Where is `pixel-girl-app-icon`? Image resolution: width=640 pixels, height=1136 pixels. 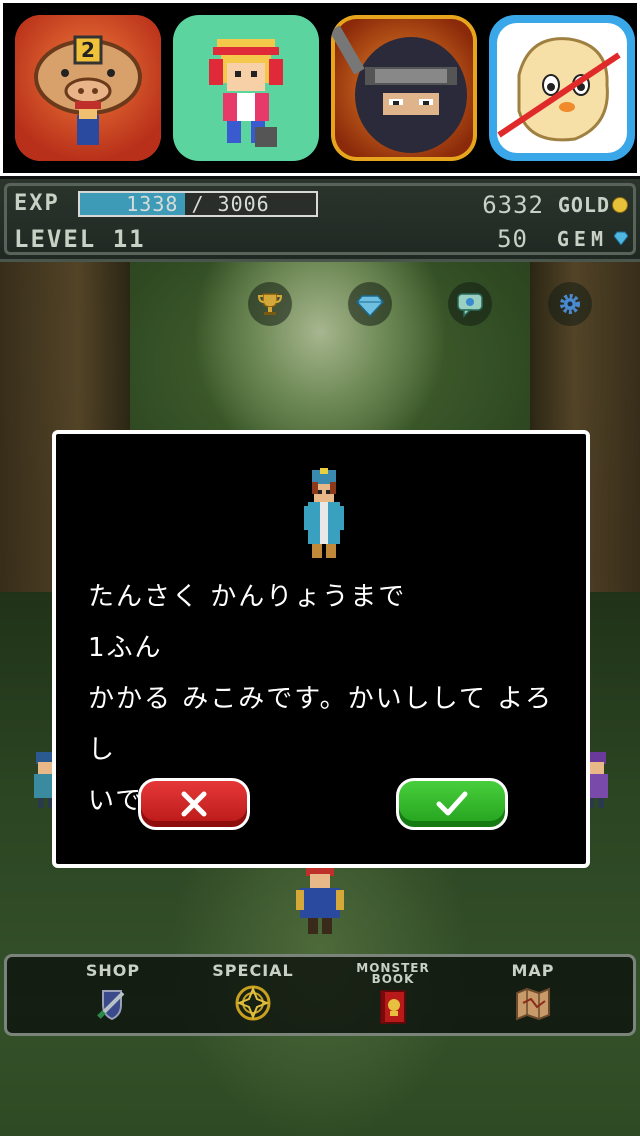
pixel-girl-app-icon is located at coordinates (246, 88).